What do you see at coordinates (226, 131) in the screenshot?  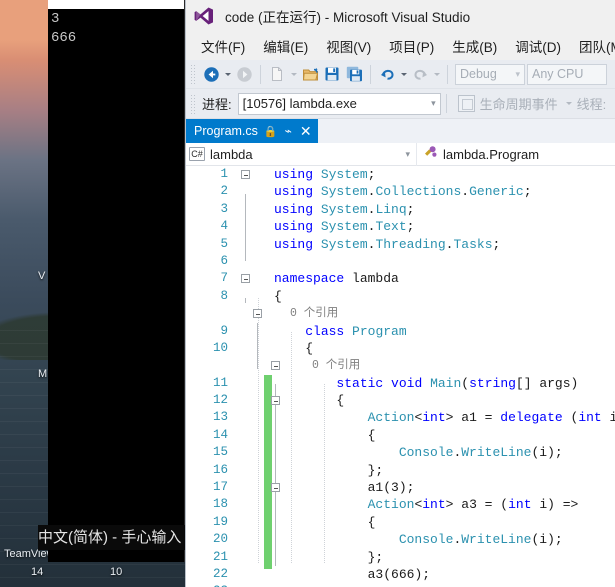 I see `tab-title: Program.cs` at bounding box center [226, 131].